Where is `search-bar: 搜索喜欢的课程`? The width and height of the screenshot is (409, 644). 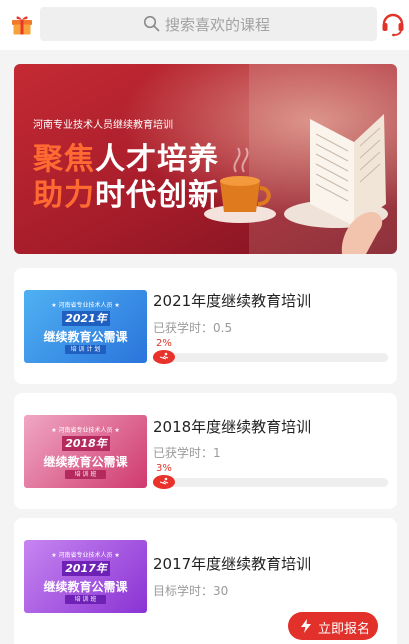
search-bar: 搜索喜欢的课程 is located at coordinates (208, 24).